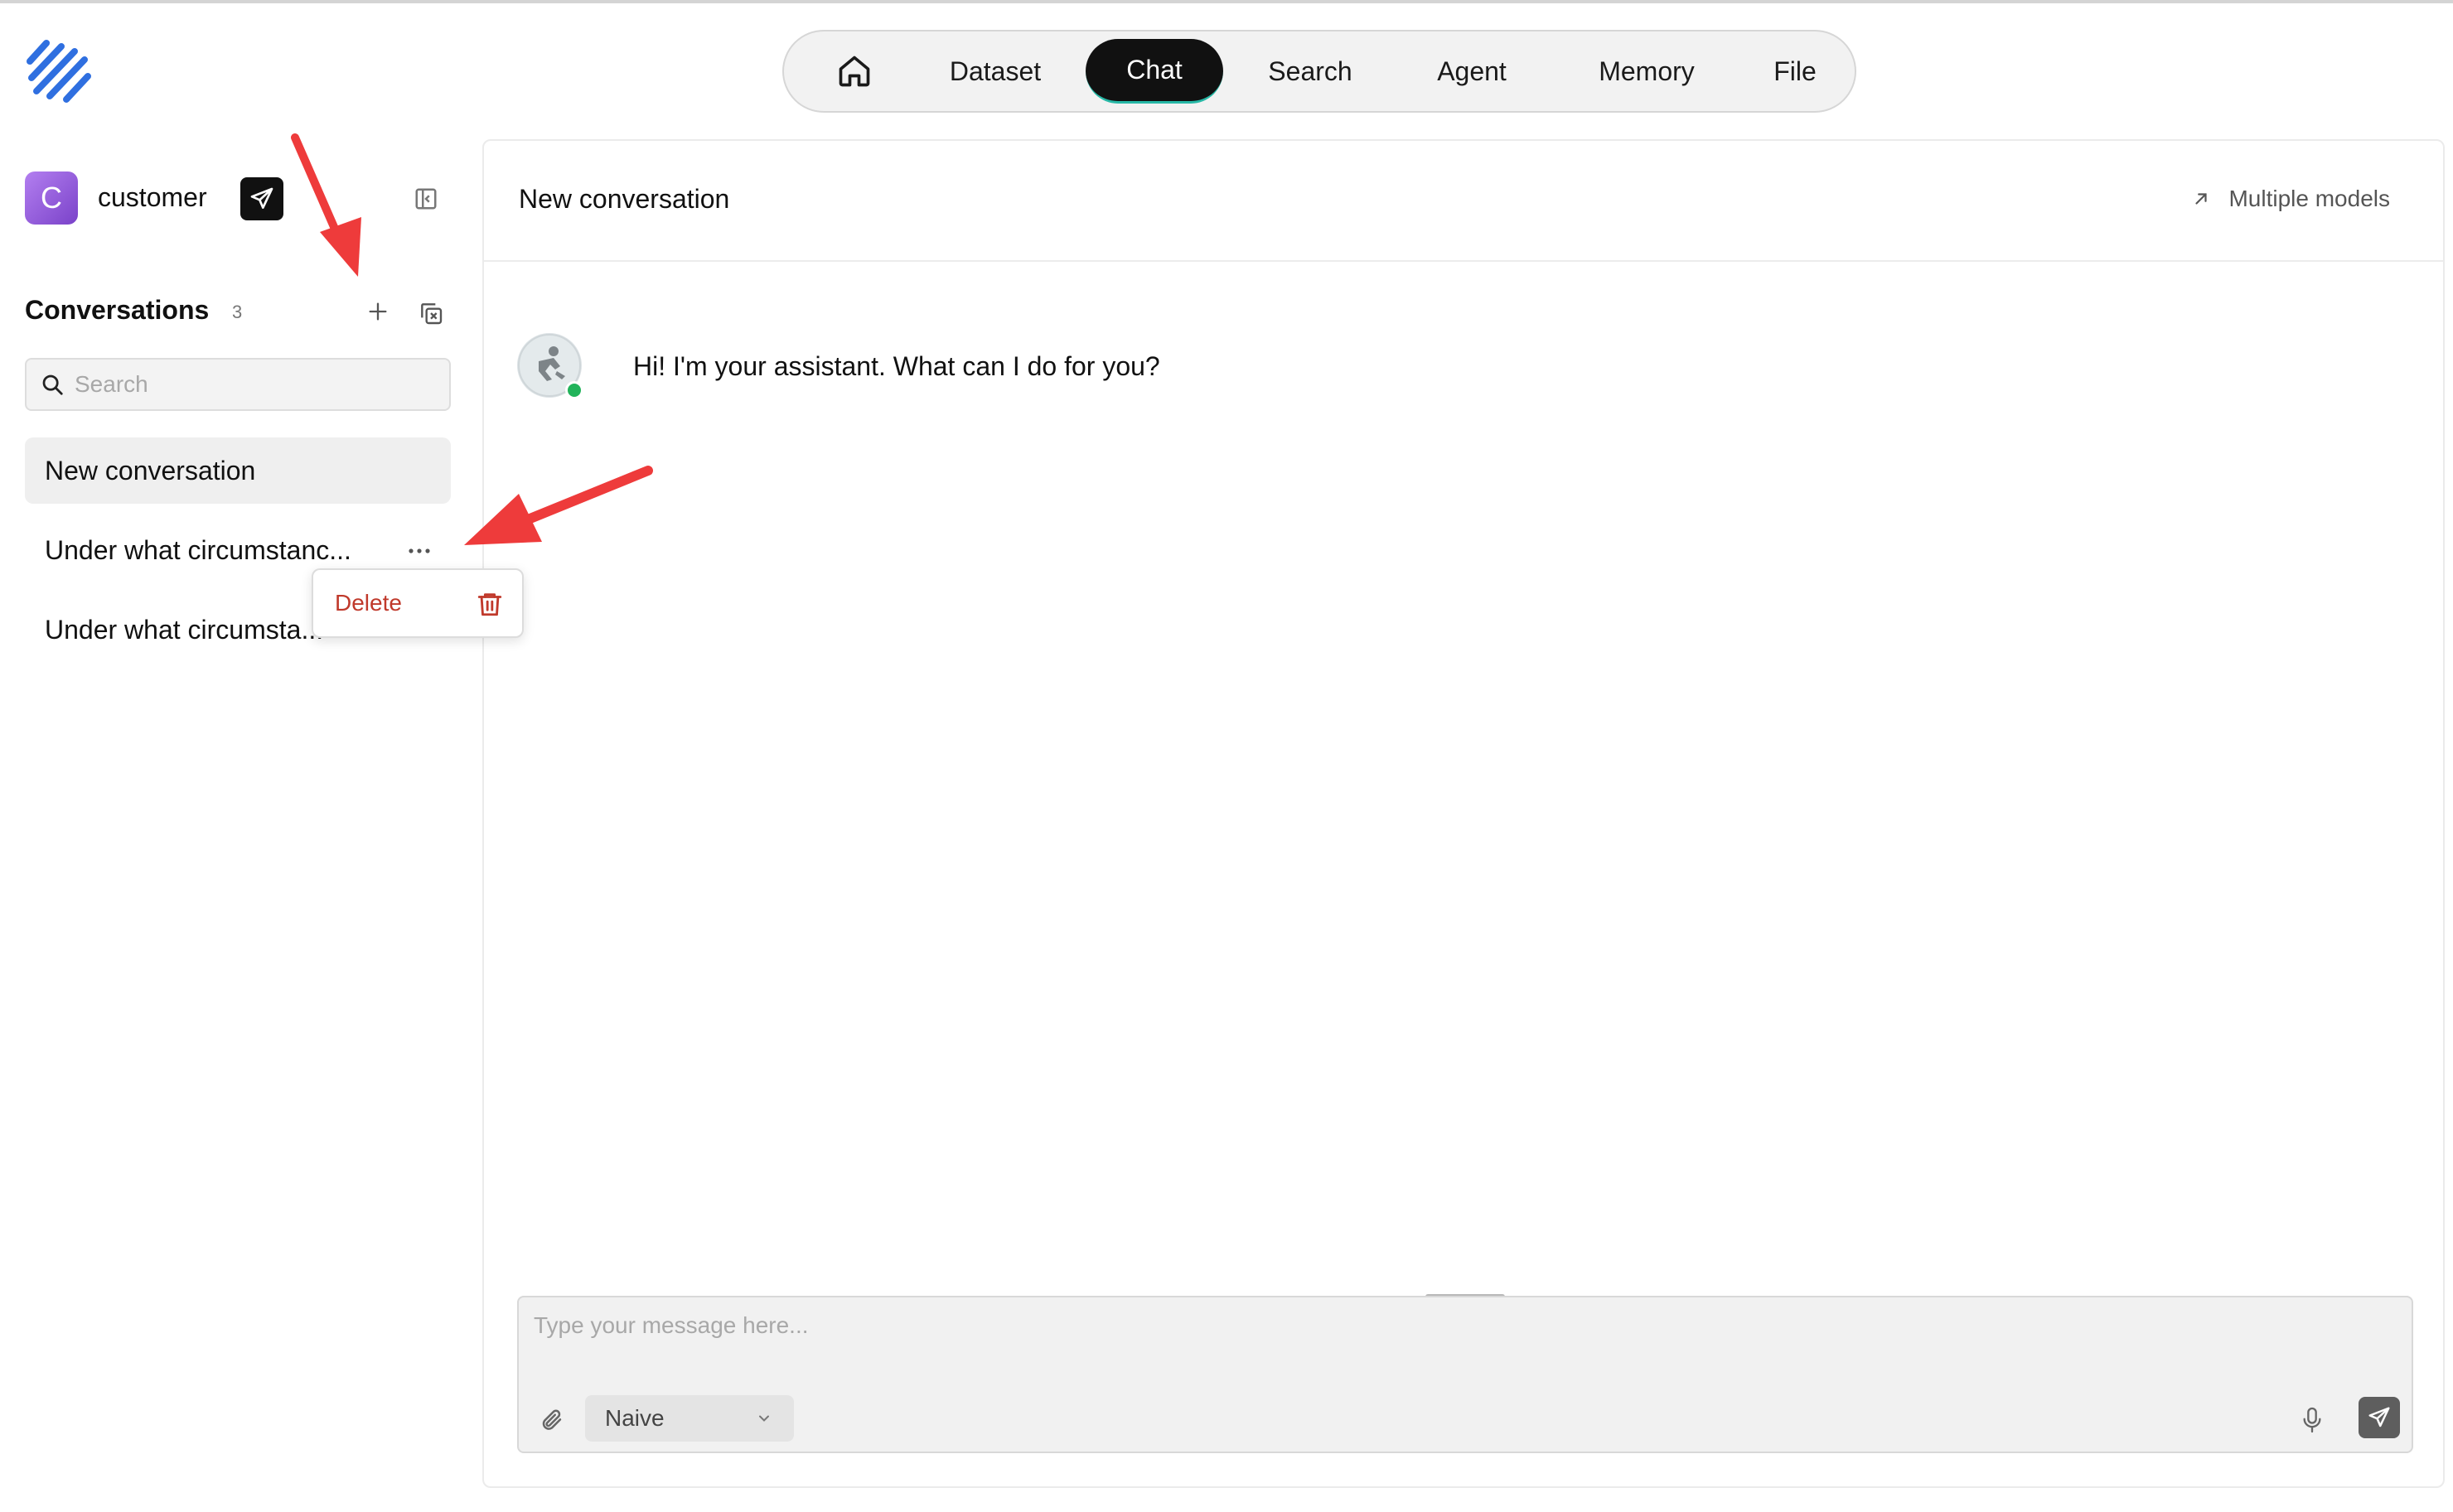 The height and width of the screenshot is (1512, 2453). What do you see at coordinates (995, 71) in the screenshot?
I see `nav-dataset: Dataset` at bounding box center [995, 71].